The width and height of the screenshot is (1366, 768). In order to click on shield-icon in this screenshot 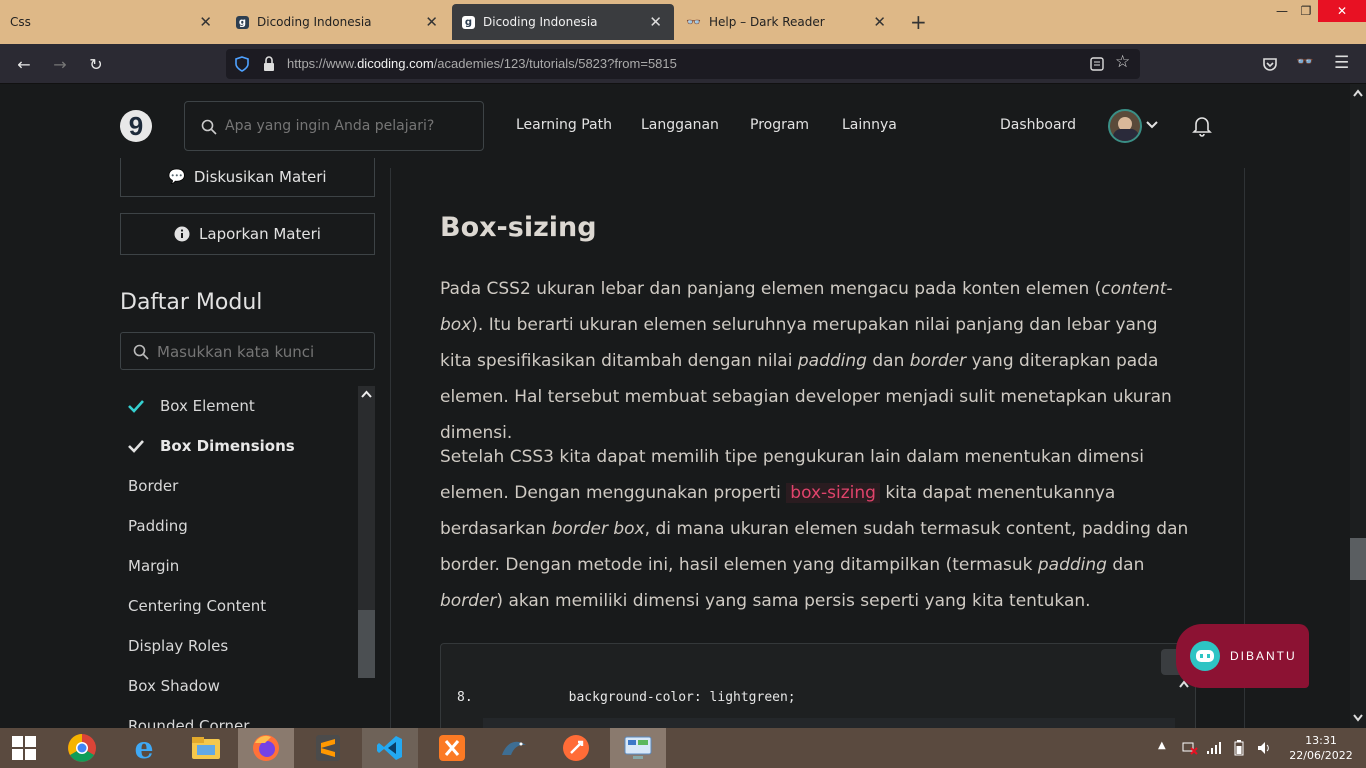, I will do `click(242, 64)`.